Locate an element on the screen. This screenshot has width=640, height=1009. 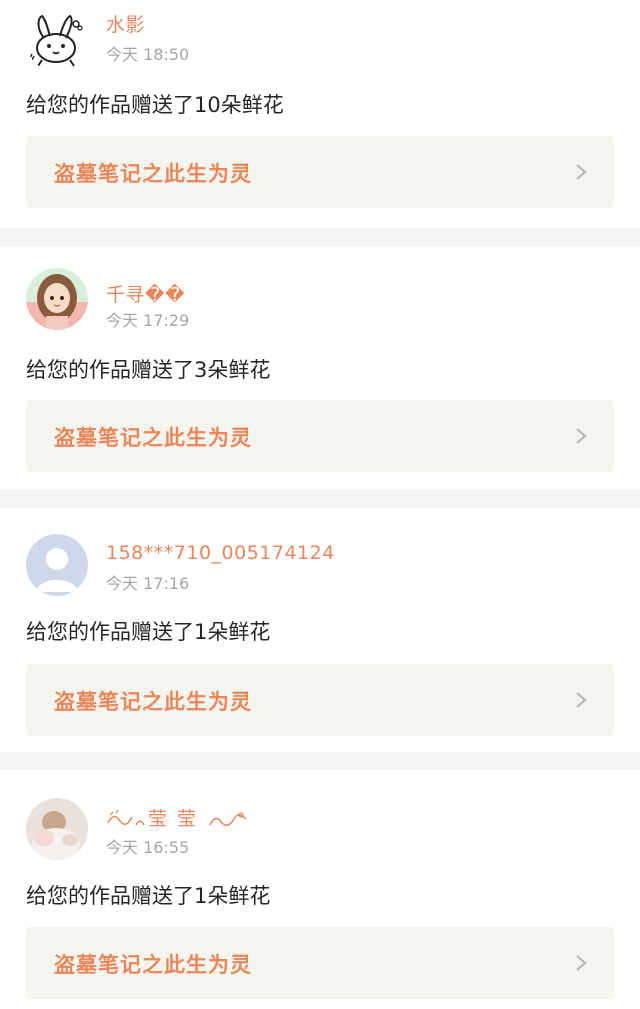
timestamp: 今天 17:16 is located at coordinates (148, 583).